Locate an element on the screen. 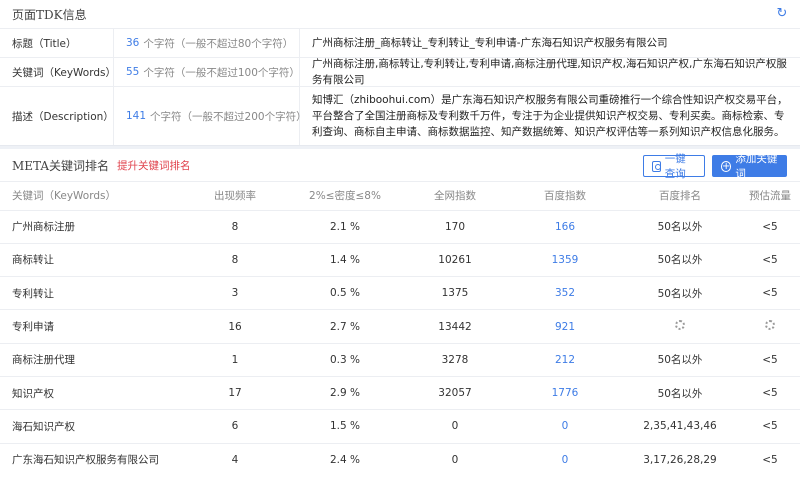 The height and width of the screenshot is (484, 800). keyword-cell: 知识产权 is located at coordinates (90, 392).